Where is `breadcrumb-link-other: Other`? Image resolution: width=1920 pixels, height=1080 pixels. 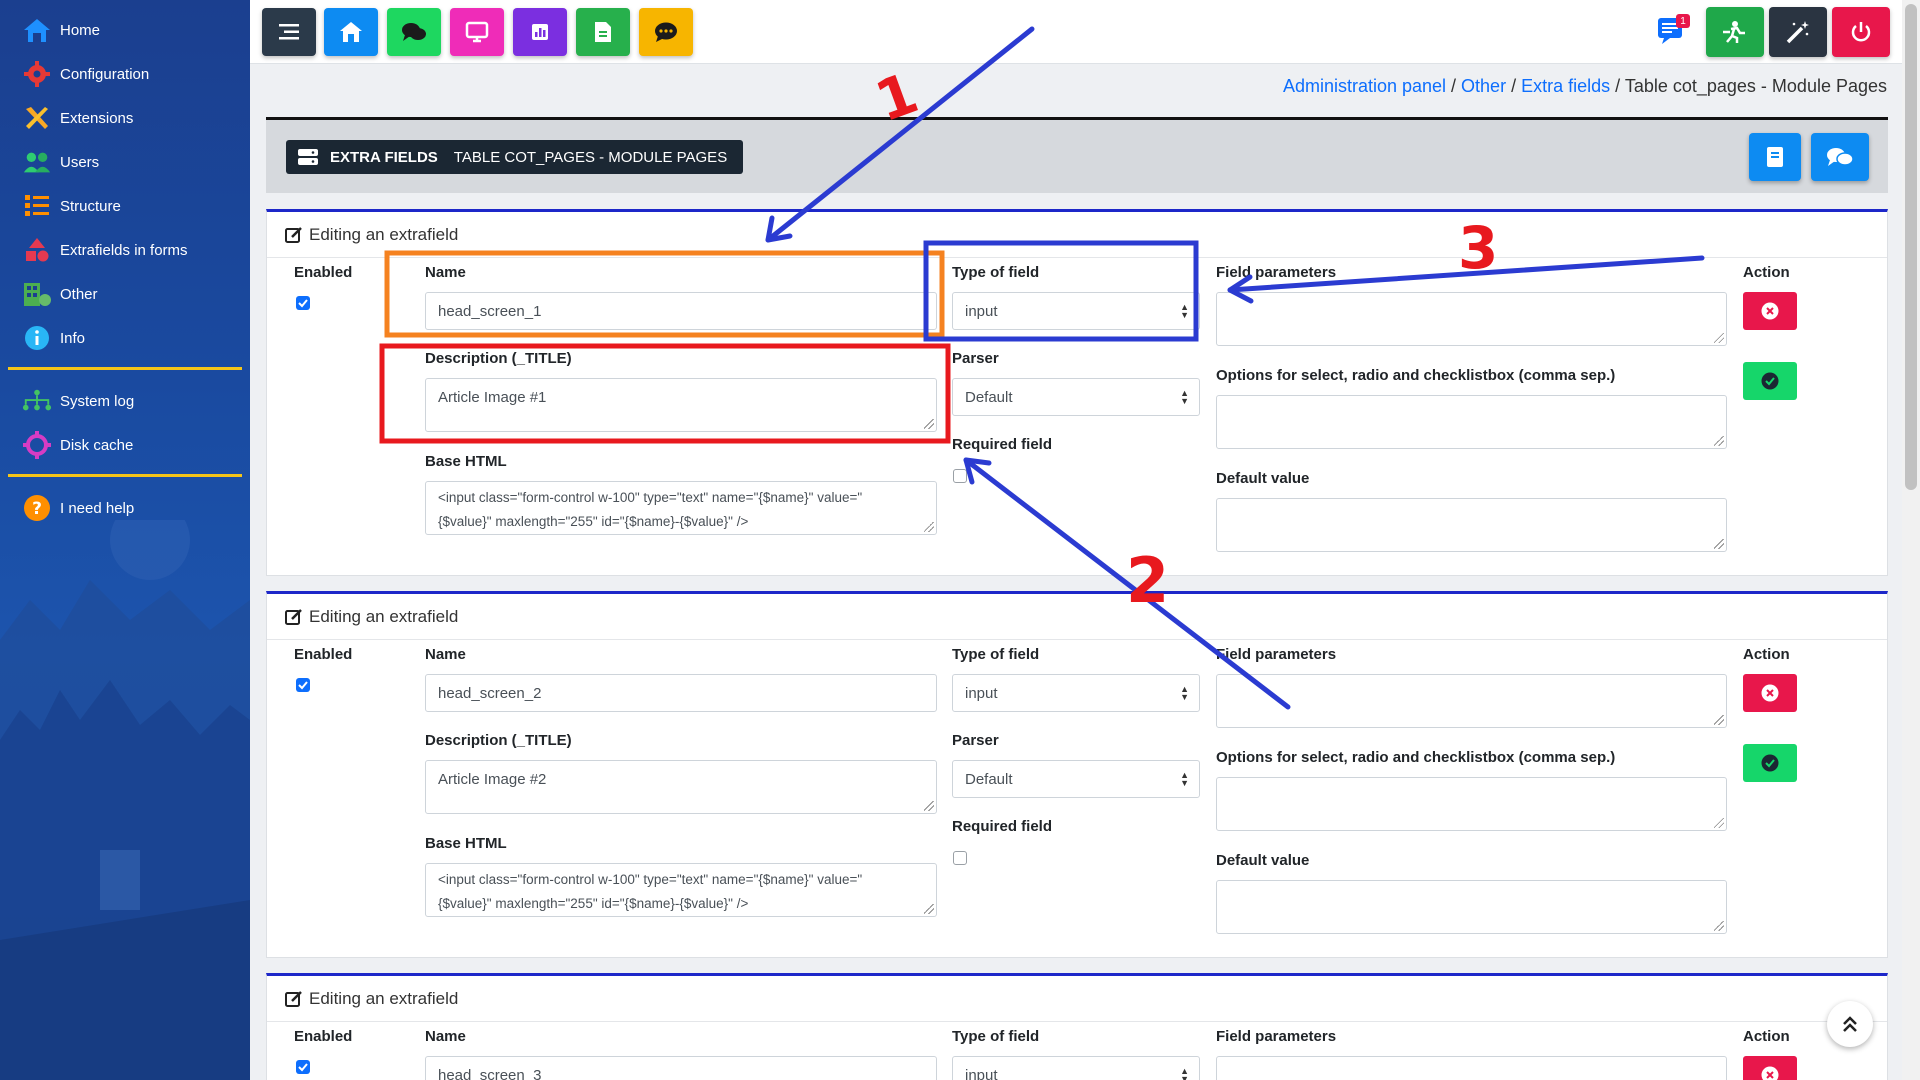
breadcrumb-link-other: Other is located at coordinates (1483, 86).